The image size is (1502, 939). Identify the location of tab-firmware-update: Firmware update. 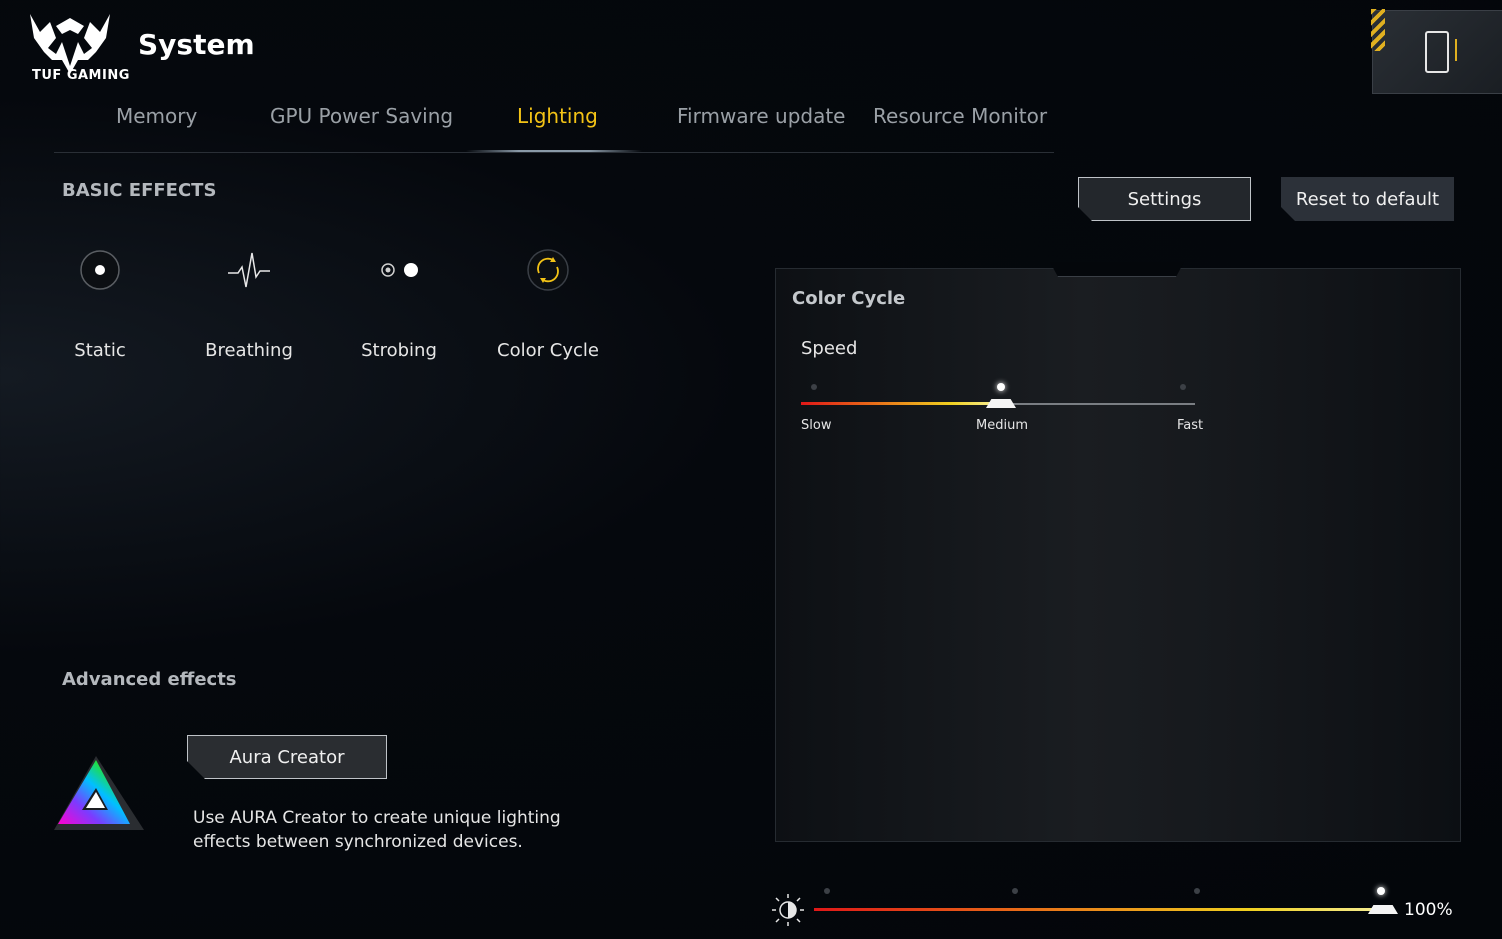
(761, 127).